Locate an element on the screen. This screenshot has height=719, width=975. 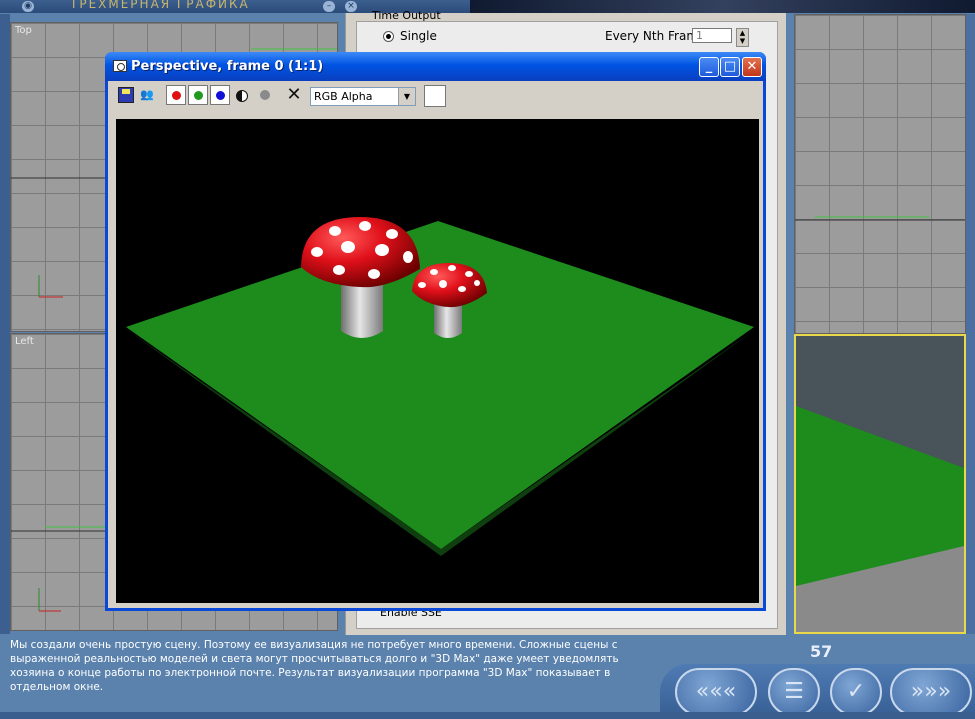
clear-icon: ✕ is located at coordinates (294, 95).